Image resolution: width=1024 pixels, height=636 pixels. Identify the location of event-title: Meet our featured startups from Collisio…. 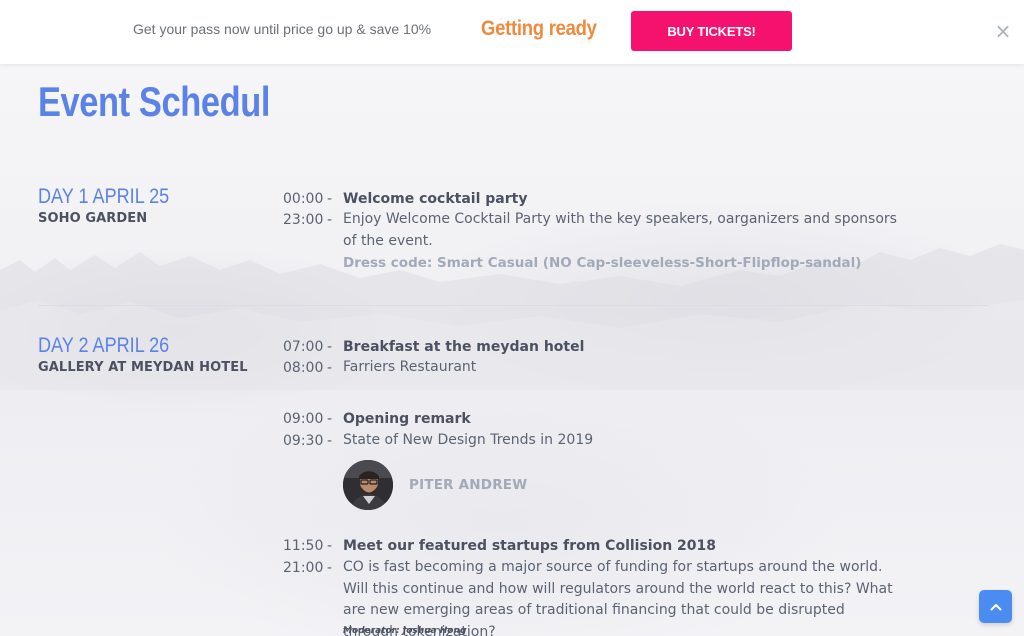
(530, 546).